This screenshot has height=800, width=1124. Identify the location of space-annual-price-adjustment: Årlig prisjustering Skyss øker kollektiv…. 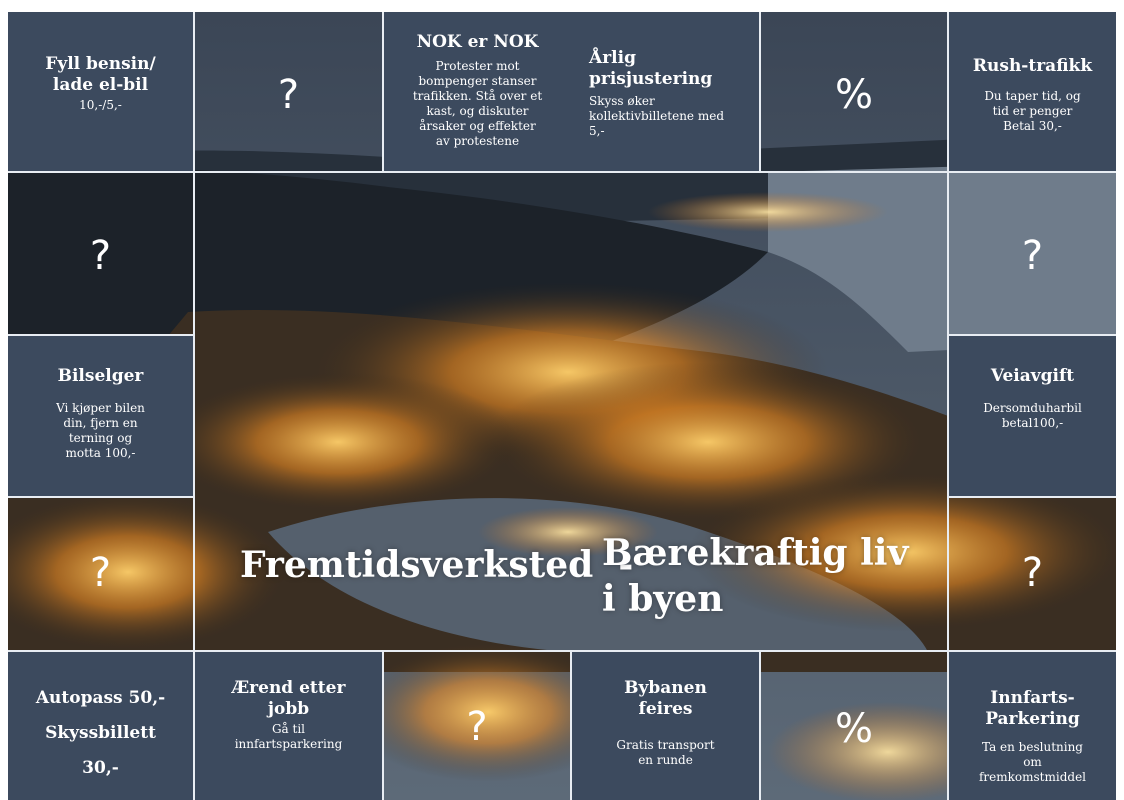
(665, 91).